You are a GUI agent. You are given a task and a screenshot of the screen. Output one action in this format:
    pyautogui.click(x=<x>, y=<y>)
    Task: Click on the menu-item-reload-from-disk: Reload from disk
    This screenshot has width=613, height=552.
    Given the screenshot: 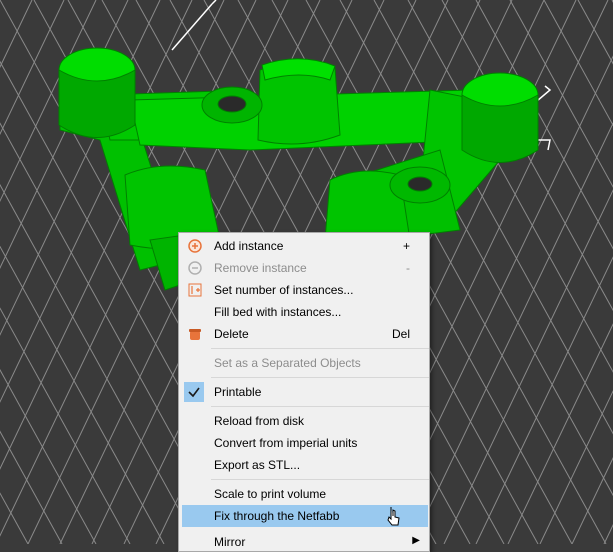 What is the action you would take?
    pyautogui.click(x=305, y=421)
    